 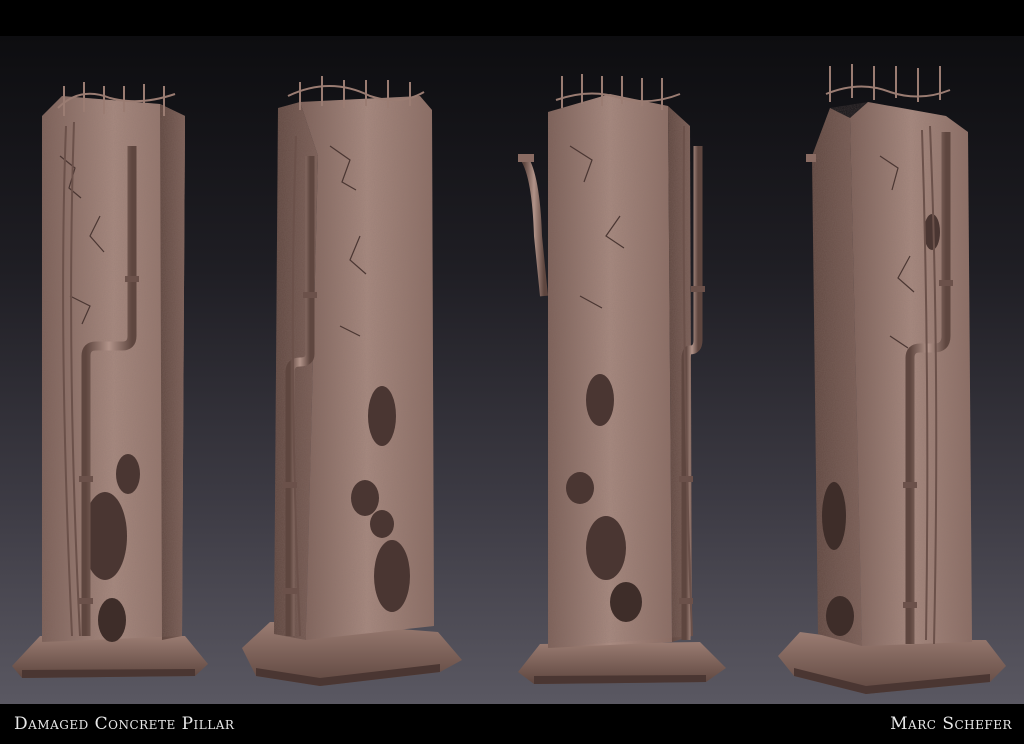 I want to click on letterbox-top, so click(x=512, y=18).